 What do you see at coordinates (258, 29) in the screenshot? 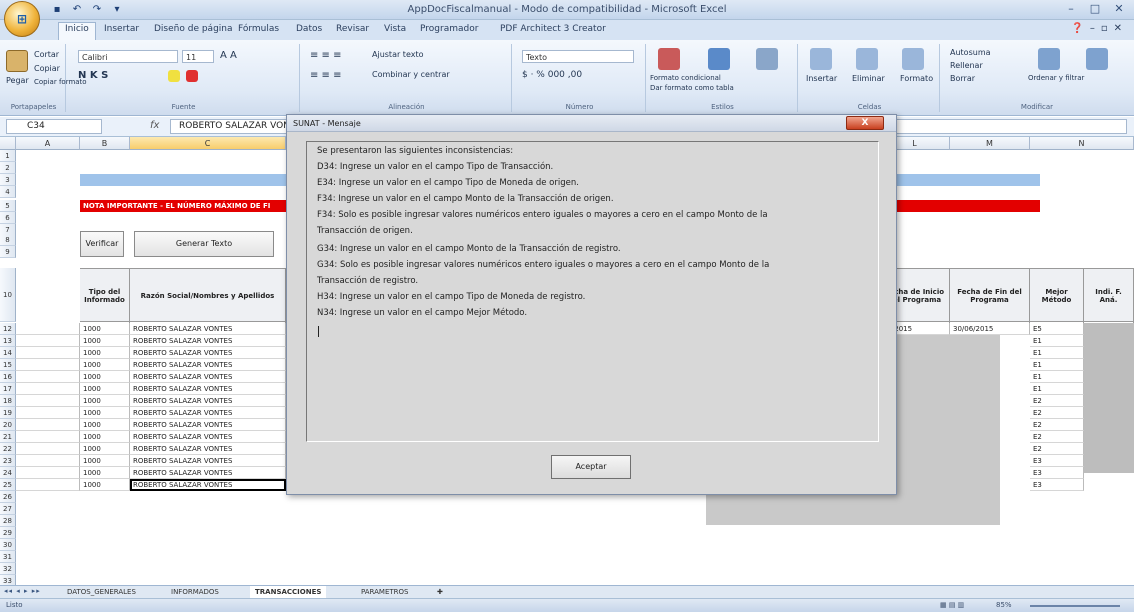
I see `tab-formulas: Fórmulas` at bounding box center [258, 29].